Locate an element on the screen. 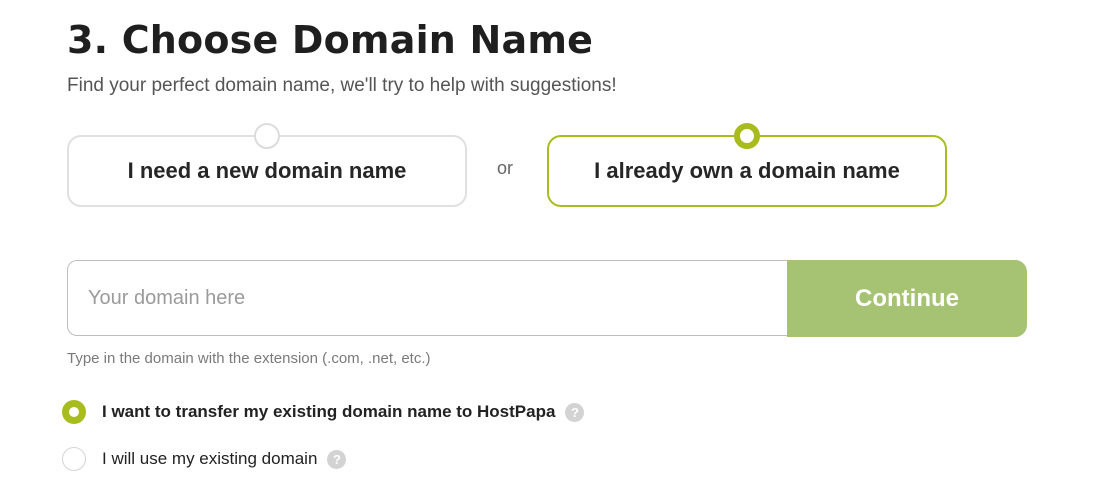 The width and height of the screenshot is (1105, 499). new-domain-radio is located at coordinates (267, 136).